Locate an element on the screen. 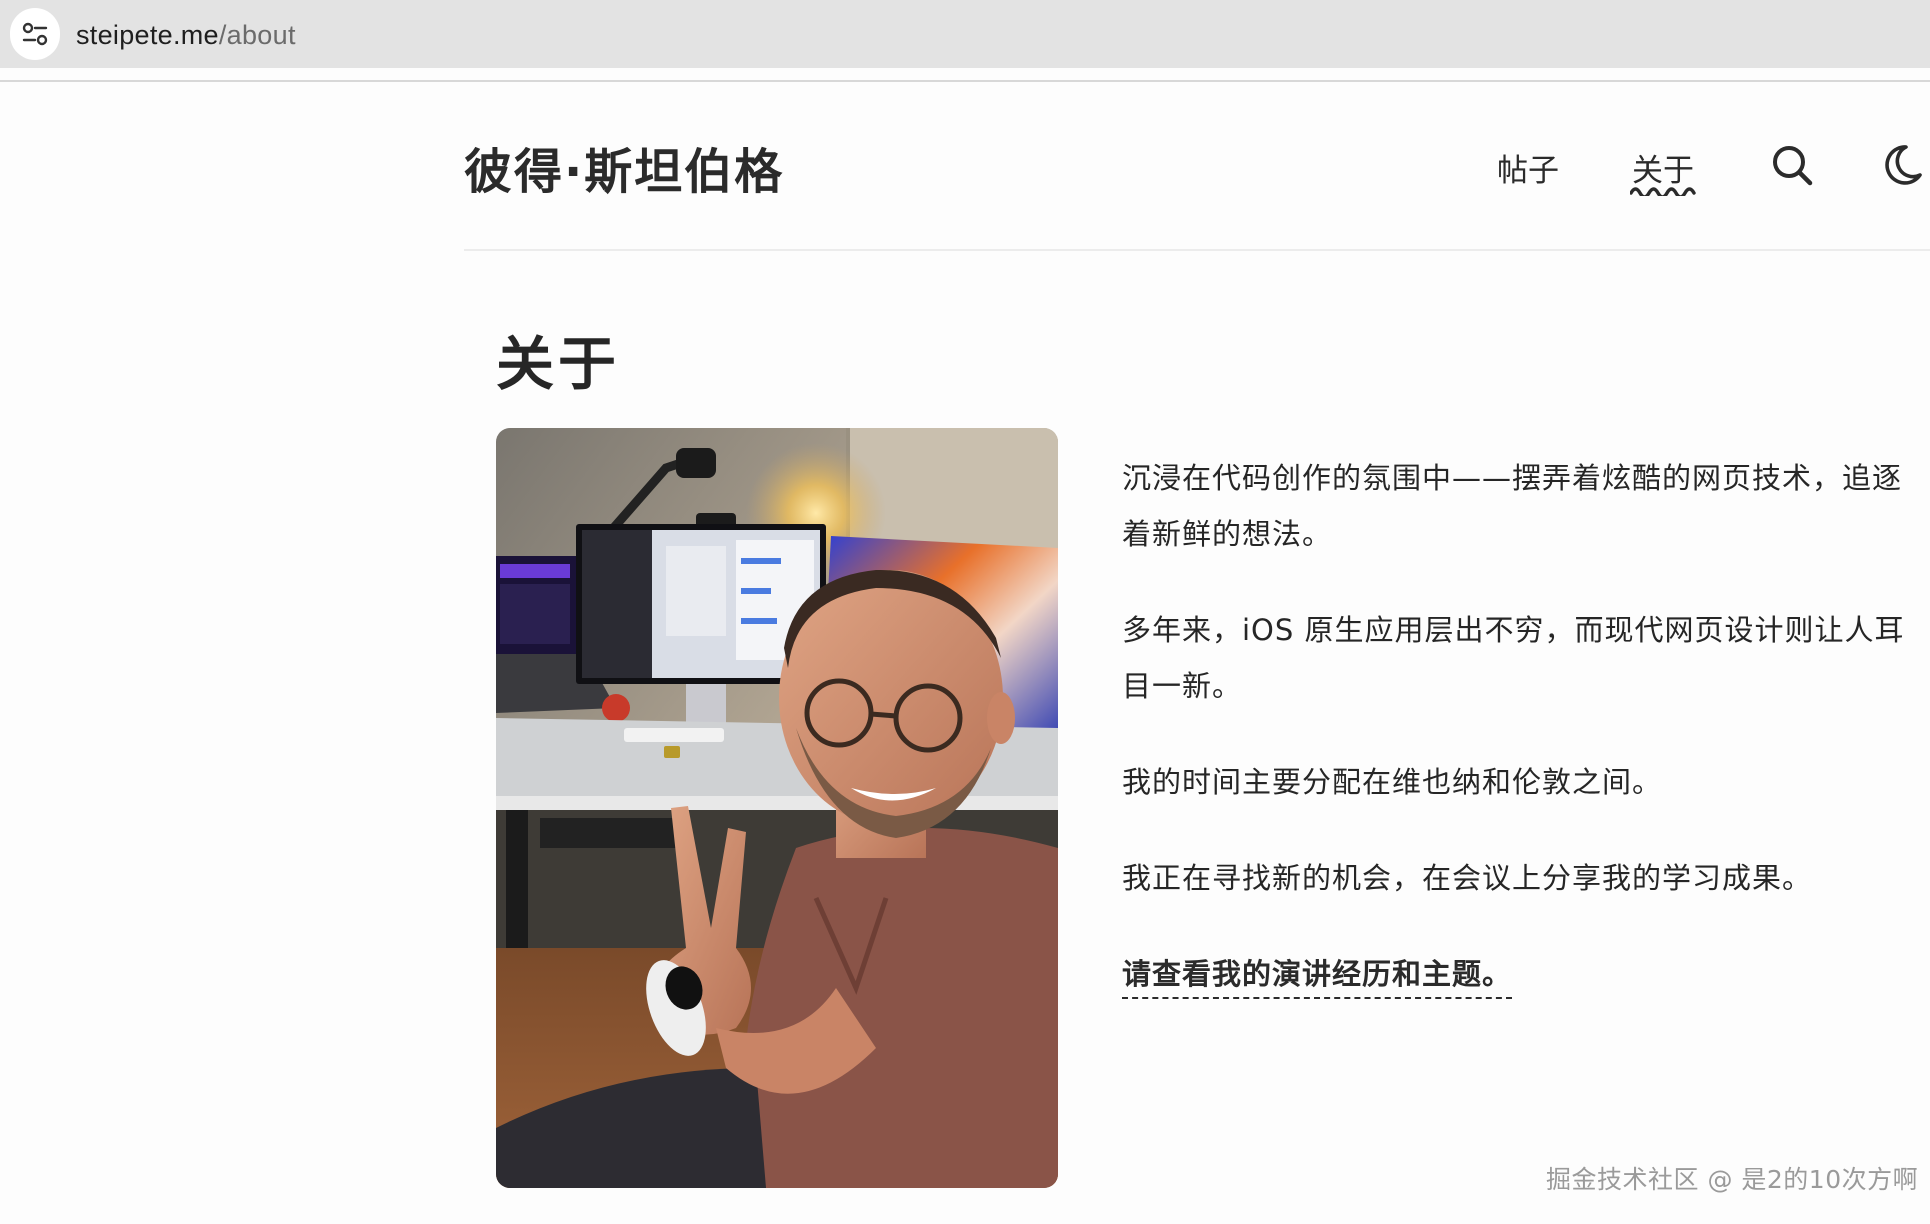 Image resolution: width=1930 pixels, height=1224 pixels. nav-posts-link: 帖子 is located at coordinates (1528, 167).